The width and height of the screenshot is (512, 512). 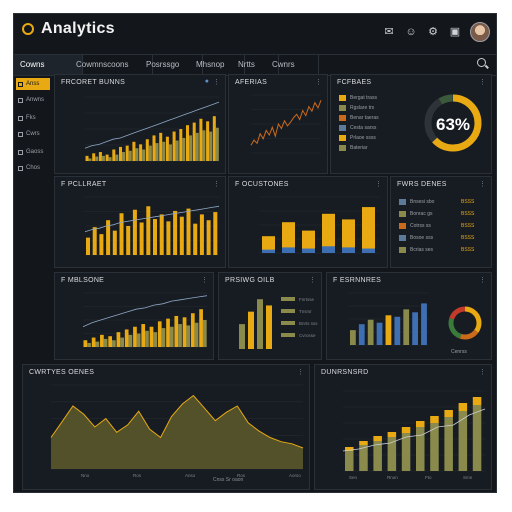 I want to click on chart-p5, so click(x=319, y=225).